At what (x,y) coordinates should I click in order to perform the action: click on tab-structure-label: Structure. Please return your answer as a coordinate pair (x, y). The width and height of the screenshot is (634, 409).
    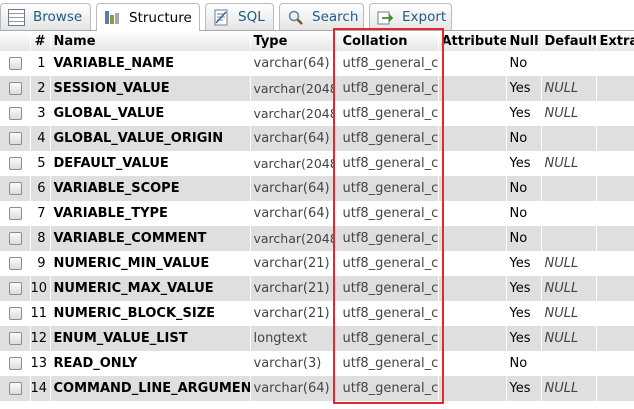
    Looking at the image, I should click on (160, 17).